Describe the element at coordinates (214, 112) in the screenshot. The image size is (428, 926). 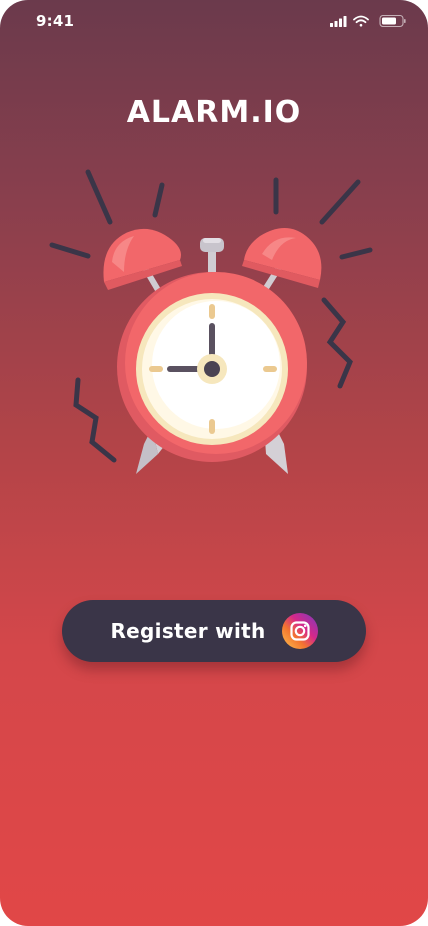
I see `app-title: ALARM.IO` at that location.